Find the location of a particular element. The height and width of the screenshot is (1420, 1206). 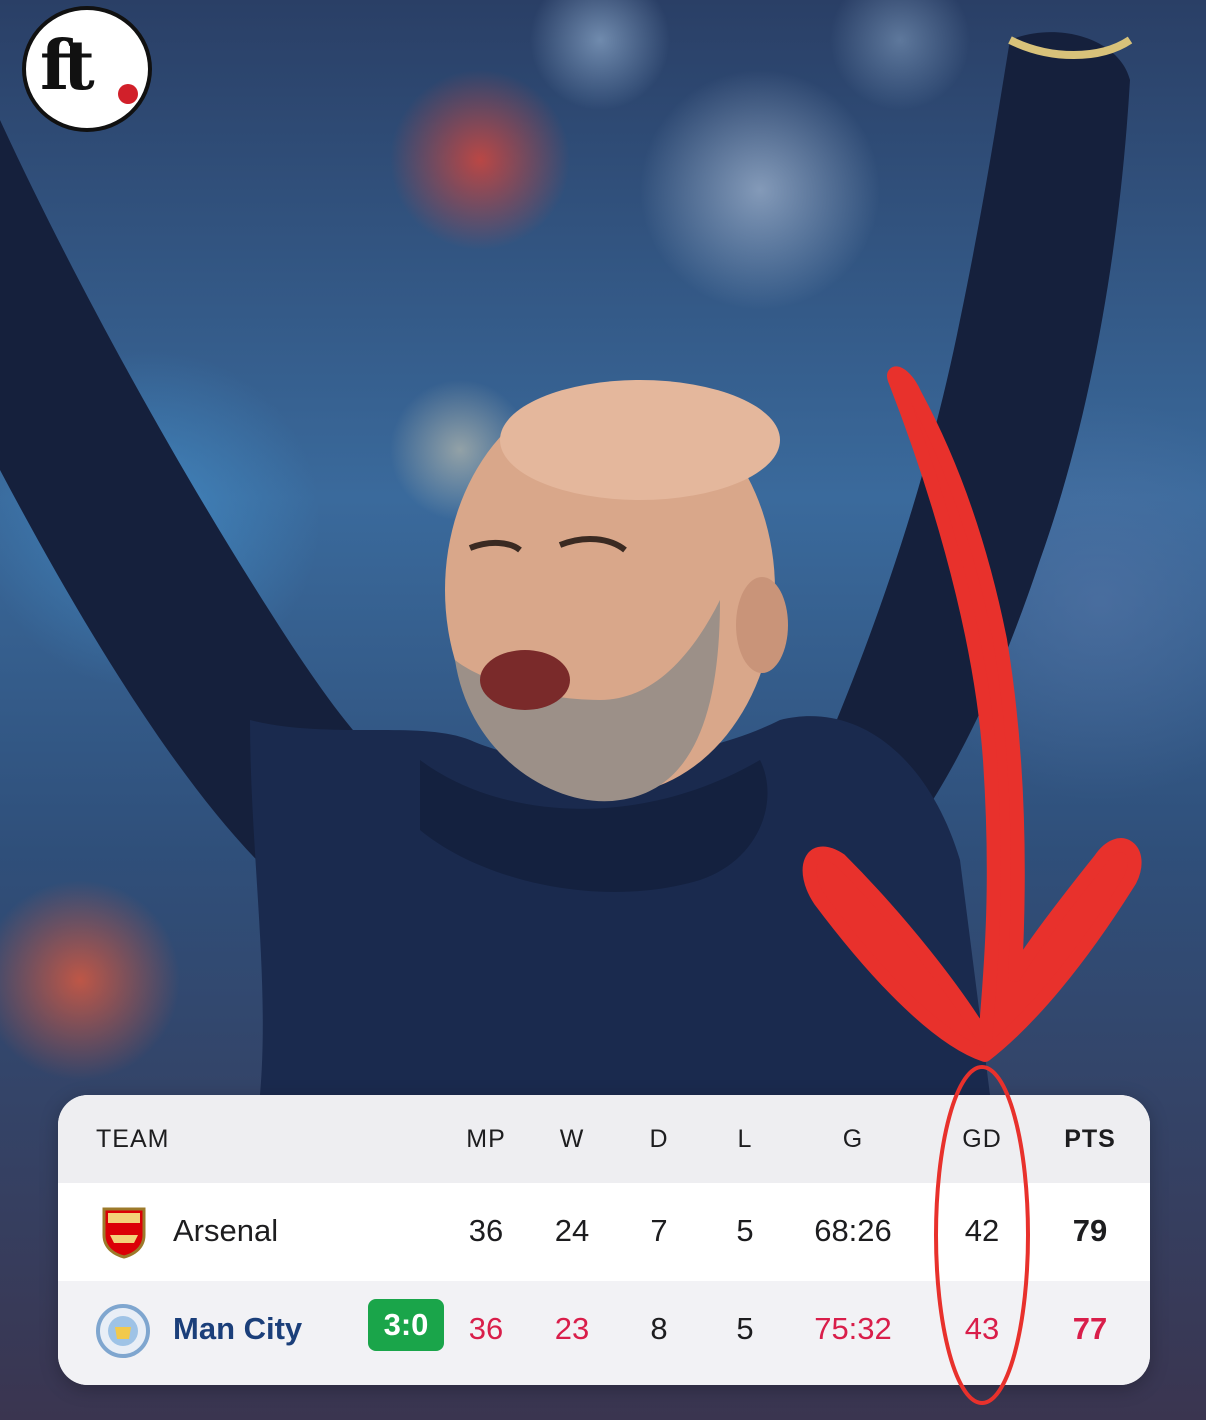

cell-gd: 42 is located at coordinates (982, 1230).